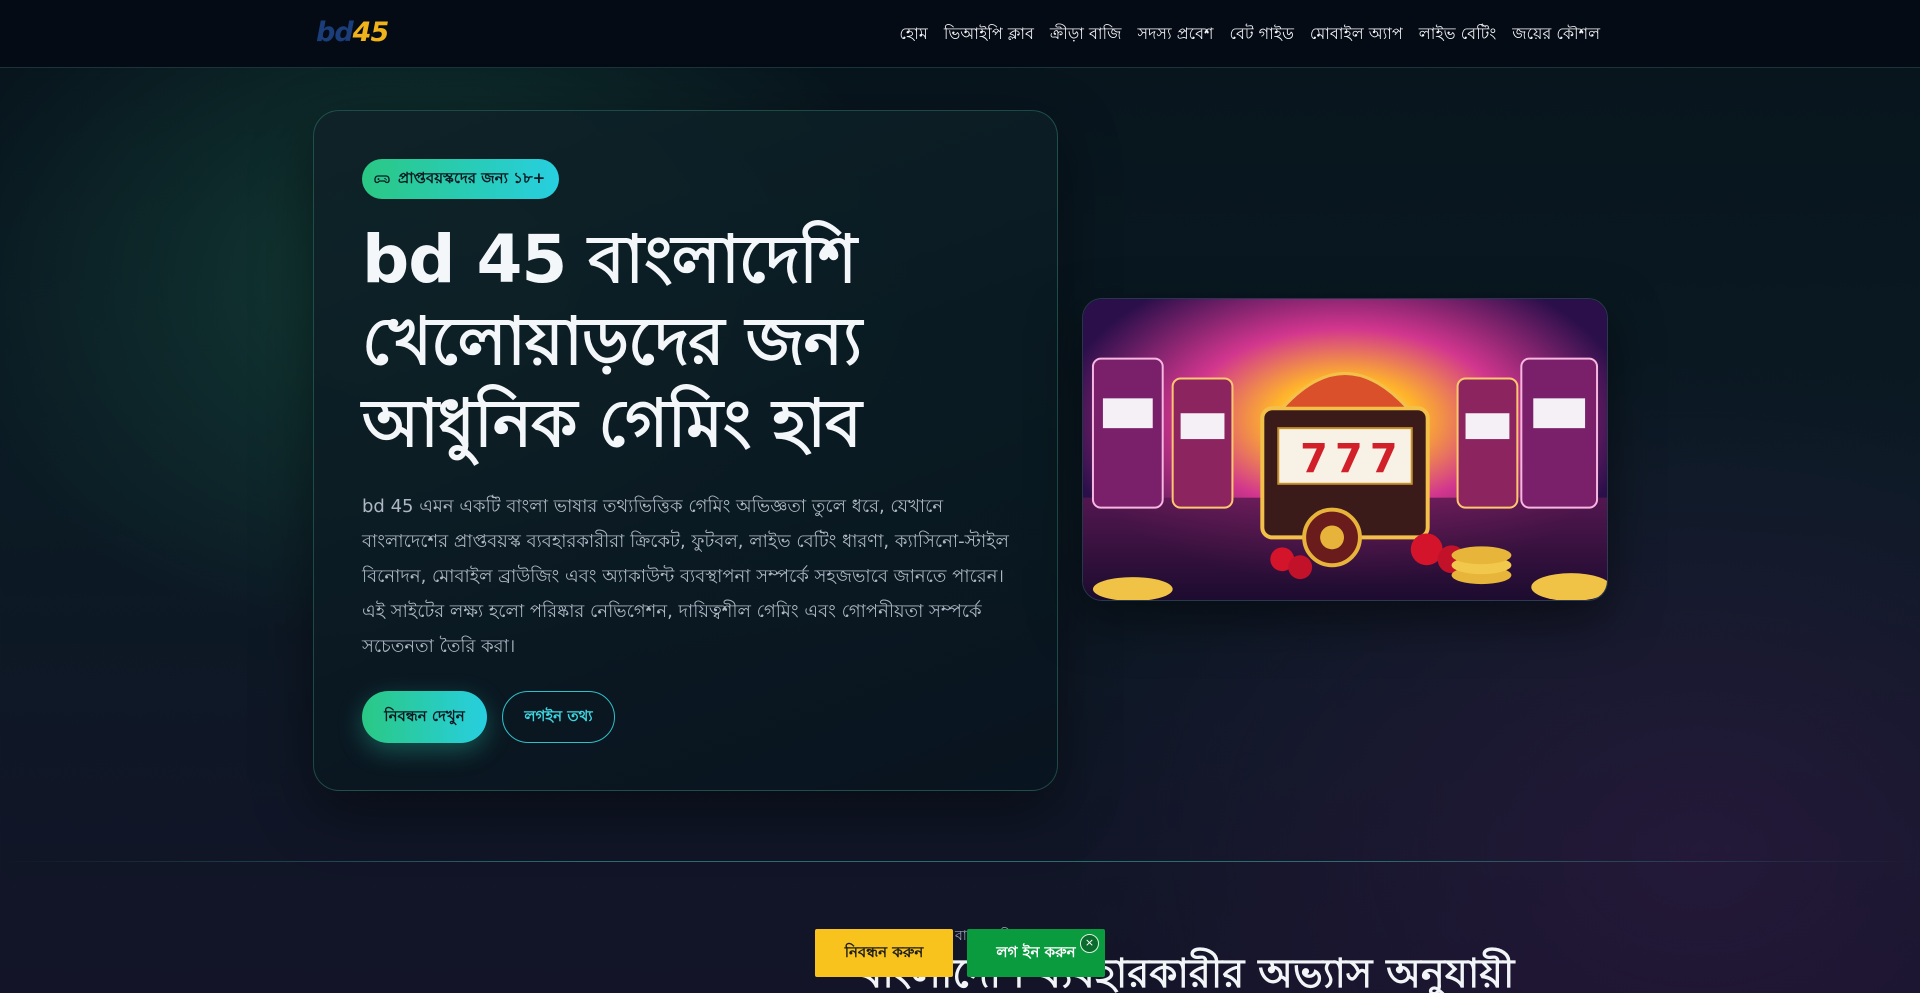  Describe the element at coordinates (424, 717) in the screenshot. I see `view-registration-button: নিবন্ধন দেখুন` at that location.